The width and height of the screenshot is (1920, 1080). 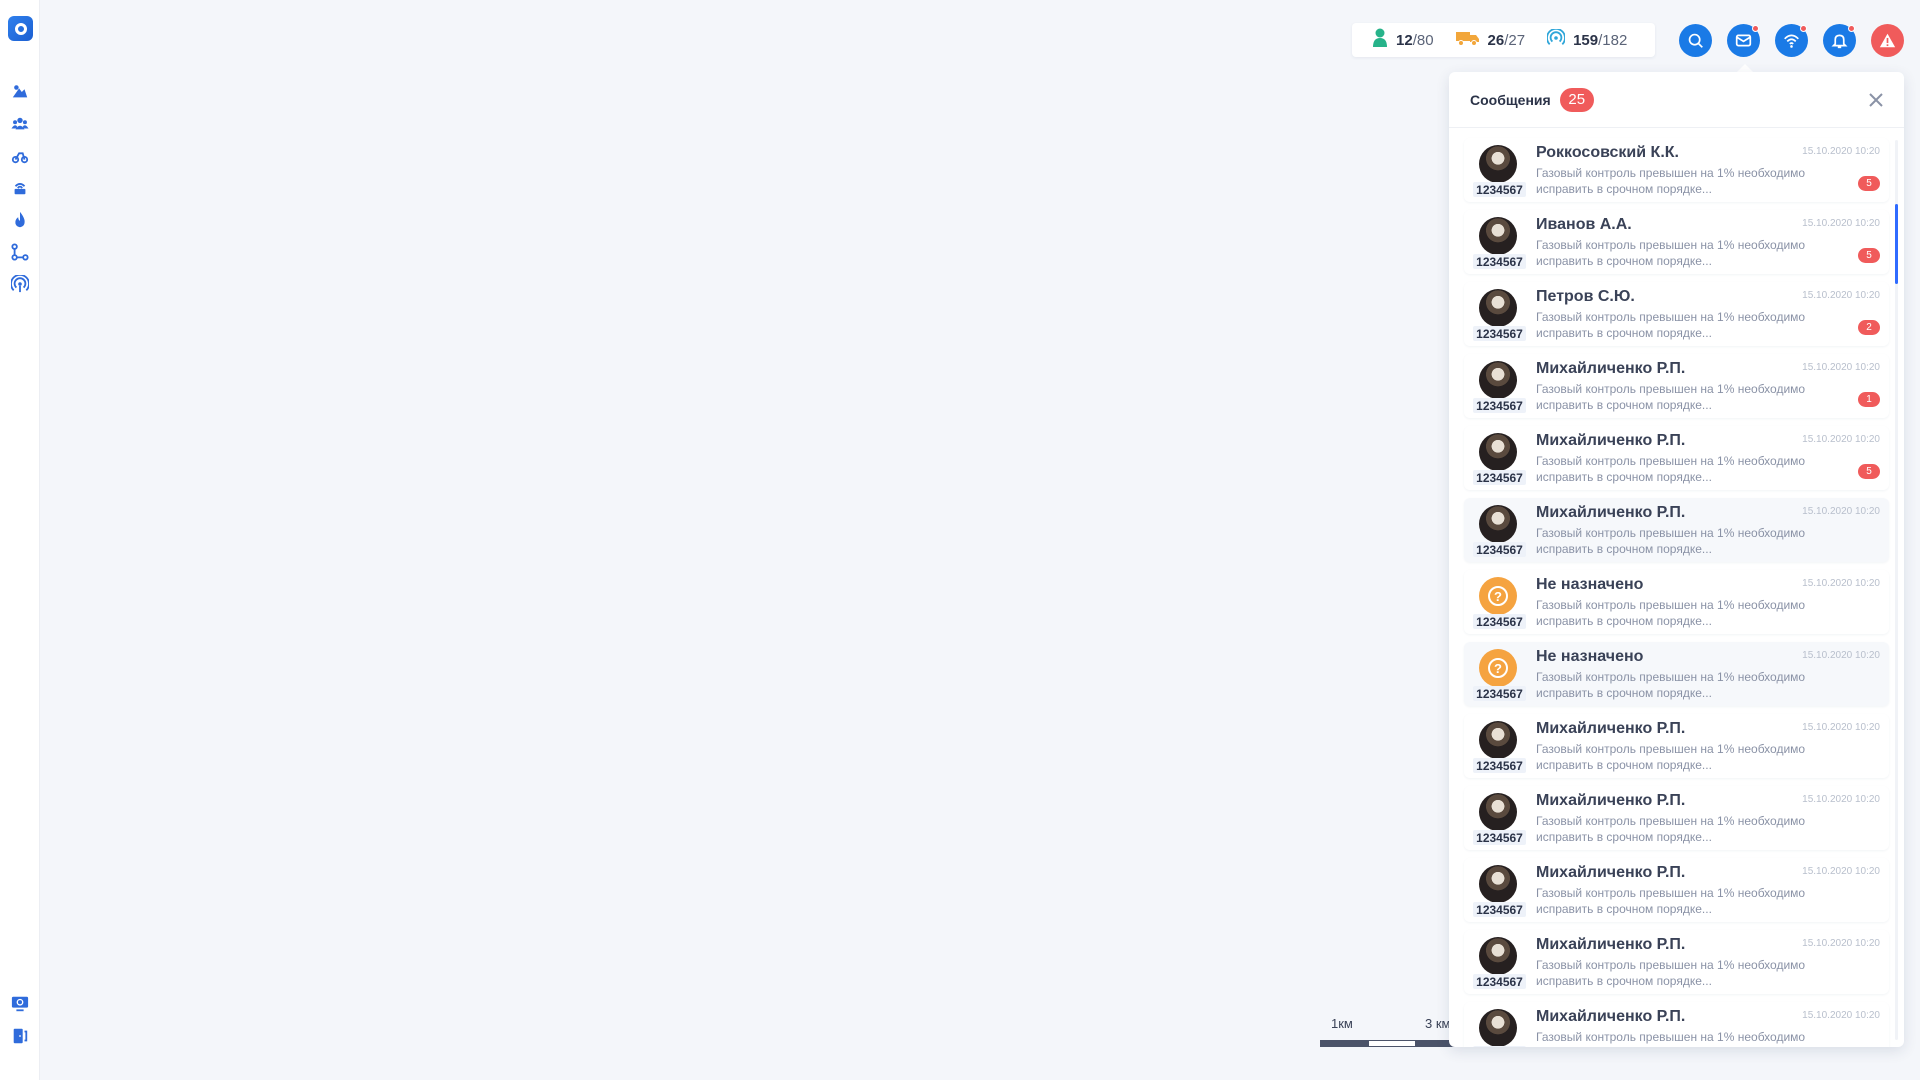 I want to click on sender-name: Не назначено, so click(x=1590, y=584).